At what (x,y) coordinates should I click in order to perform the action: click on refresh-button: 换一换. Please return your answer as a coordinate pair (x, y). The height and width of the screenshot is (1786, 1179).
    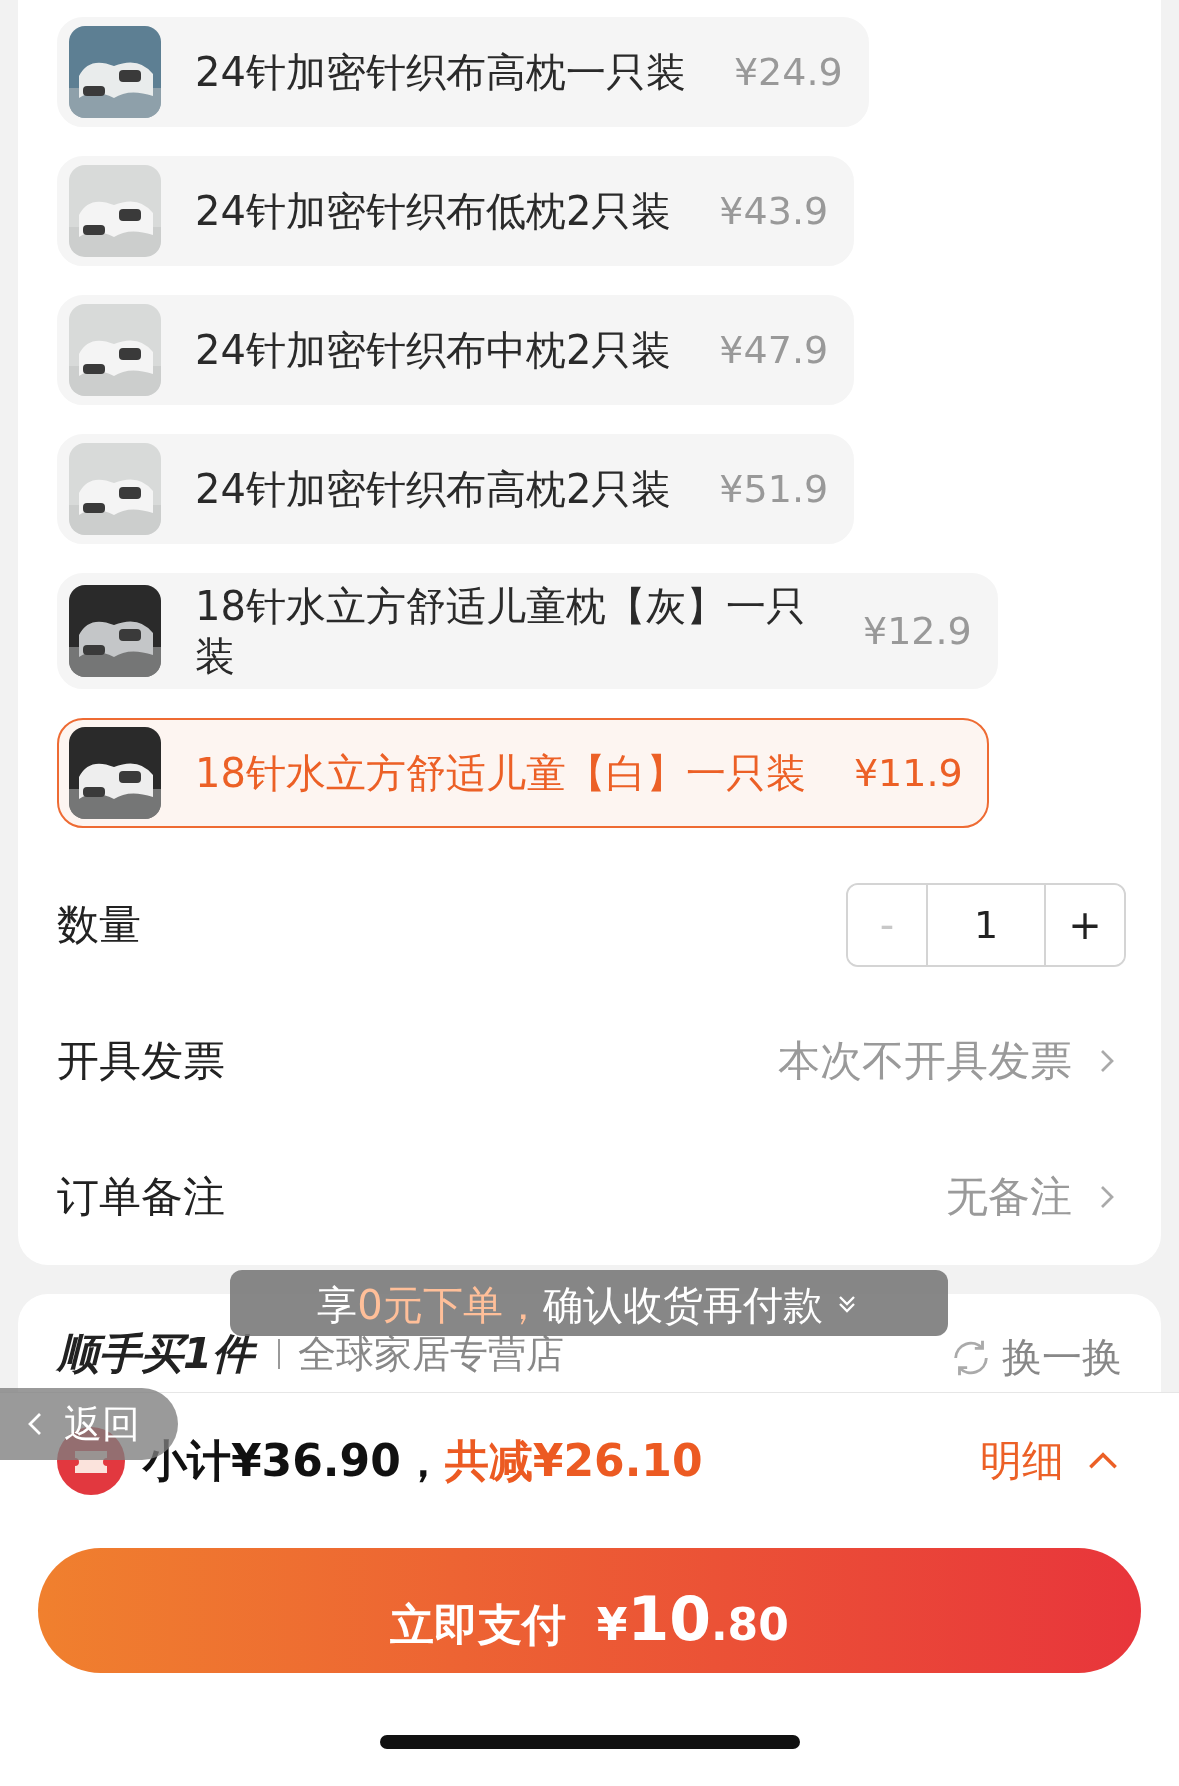
    Looking at the image, I should click on (1062, 1357).